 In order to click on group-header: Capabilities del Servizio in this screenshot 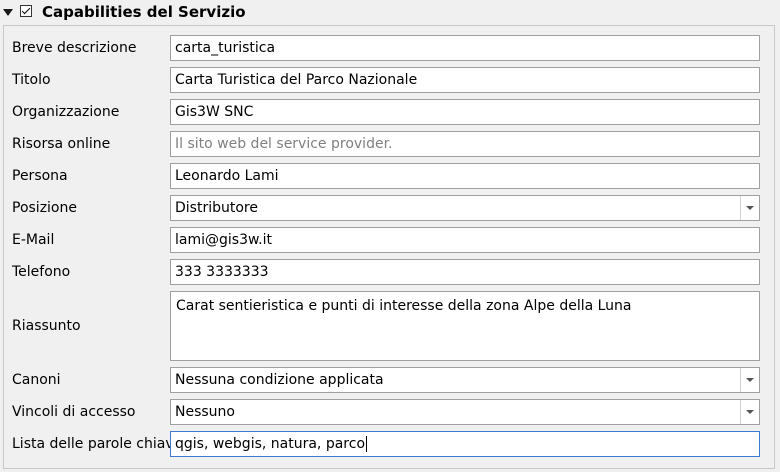, I will do `click(390, 13)`.